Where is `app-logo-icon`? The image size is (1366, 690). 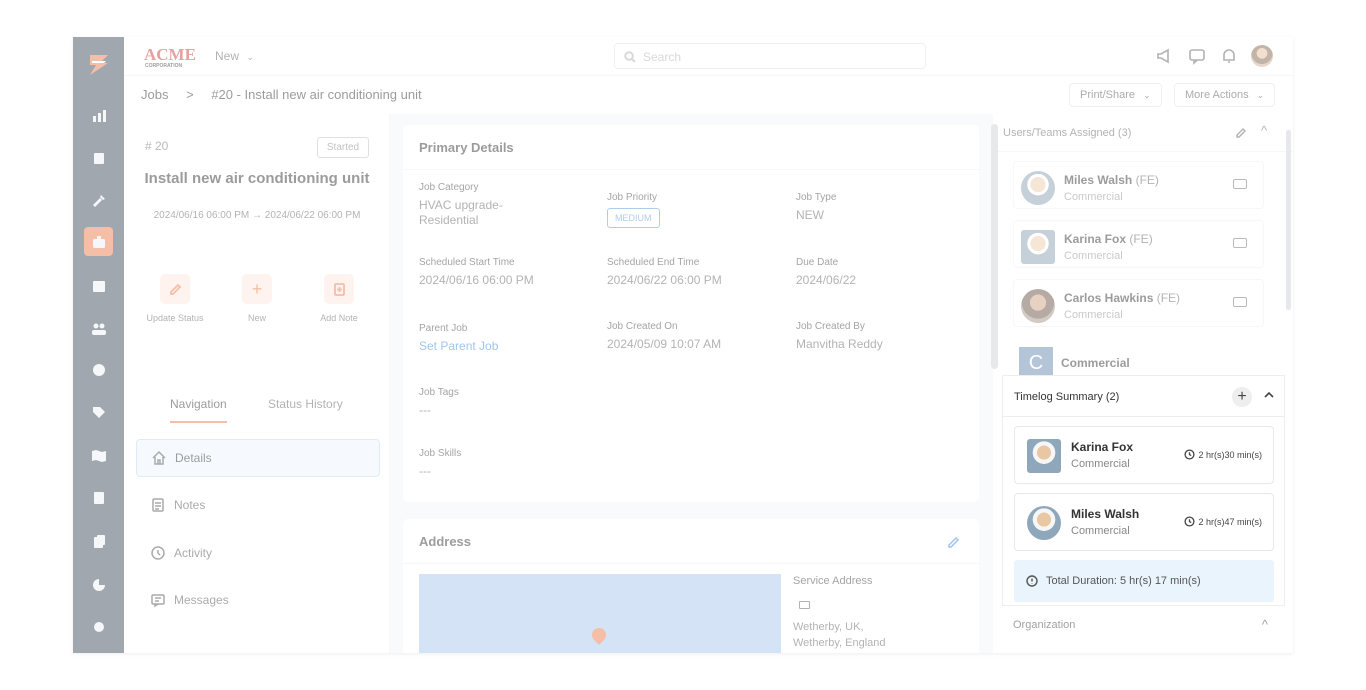 app-logo-icon is located at coordinates (99, 65).